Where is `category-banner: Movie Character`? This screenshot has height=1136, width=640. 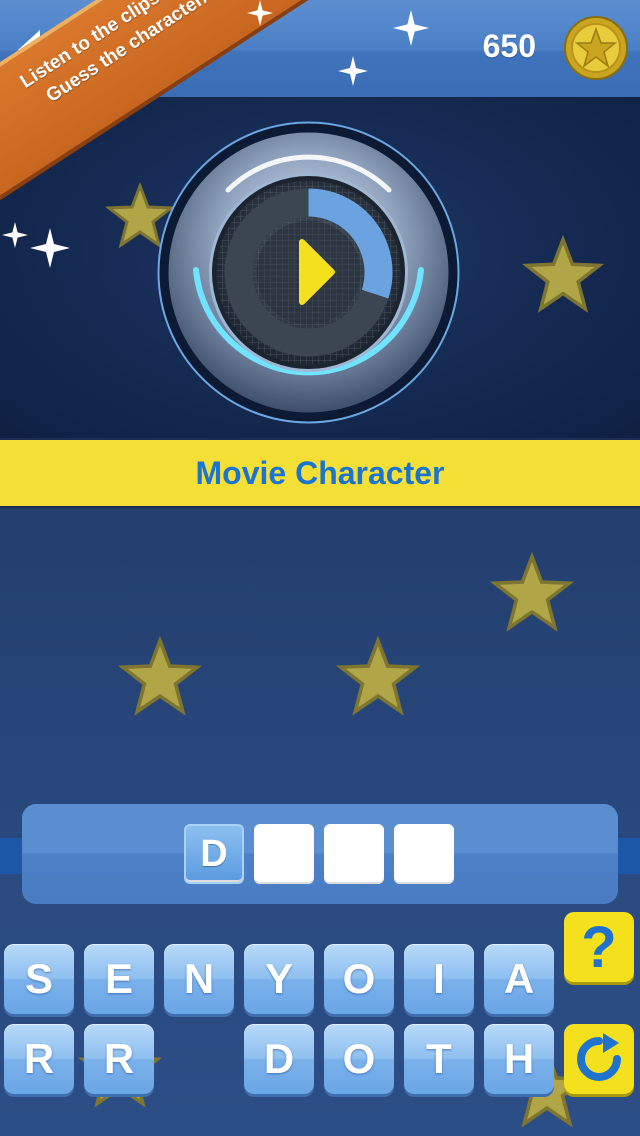 category-banner: Movie Character is located at coordinates (320, 473).